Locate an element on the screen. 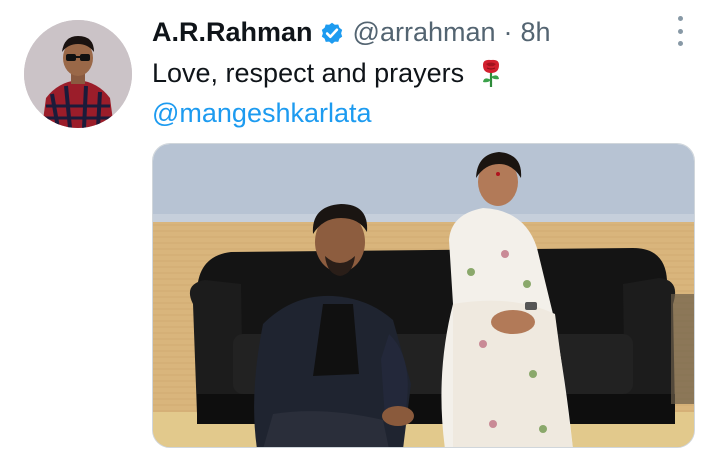 The image size is (720, 459). tweet-text: Love, respect and prayers is located at coordinates (328, 73).